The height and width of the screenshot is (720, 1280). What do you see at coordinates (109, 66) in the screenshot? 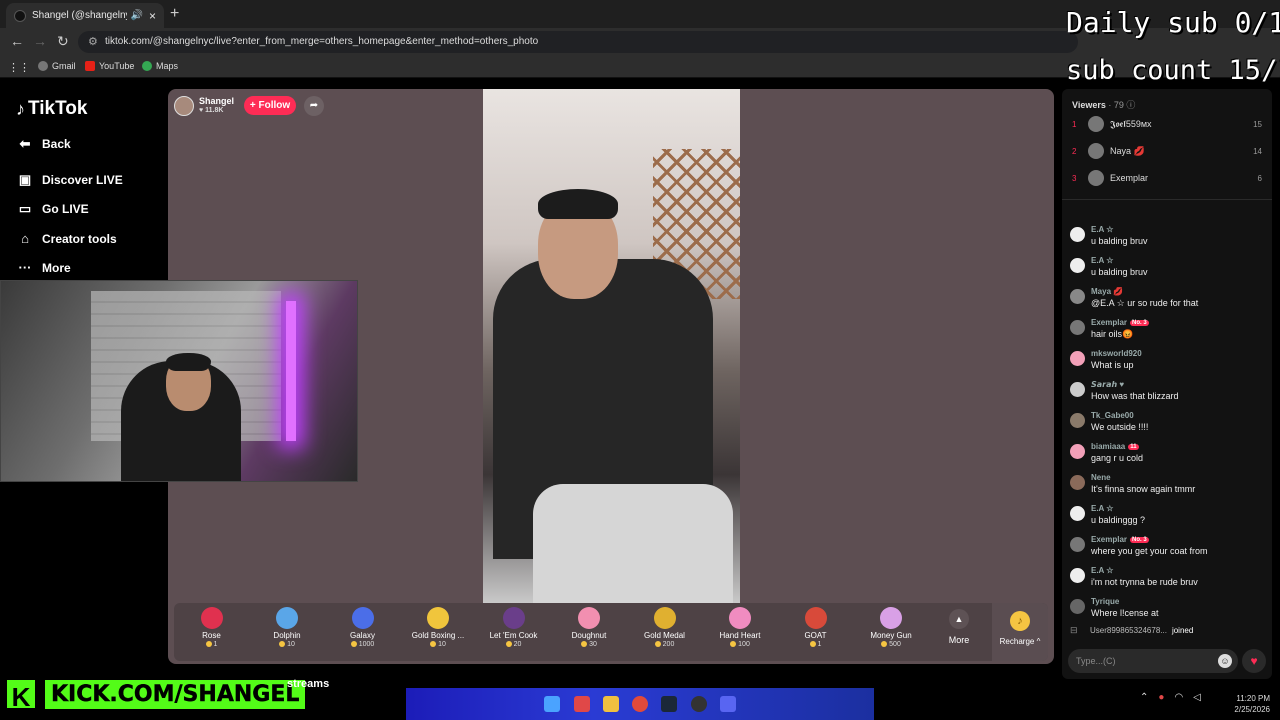
I see `bookmark-youtube: YouTube` at bounding box center [109, 66].